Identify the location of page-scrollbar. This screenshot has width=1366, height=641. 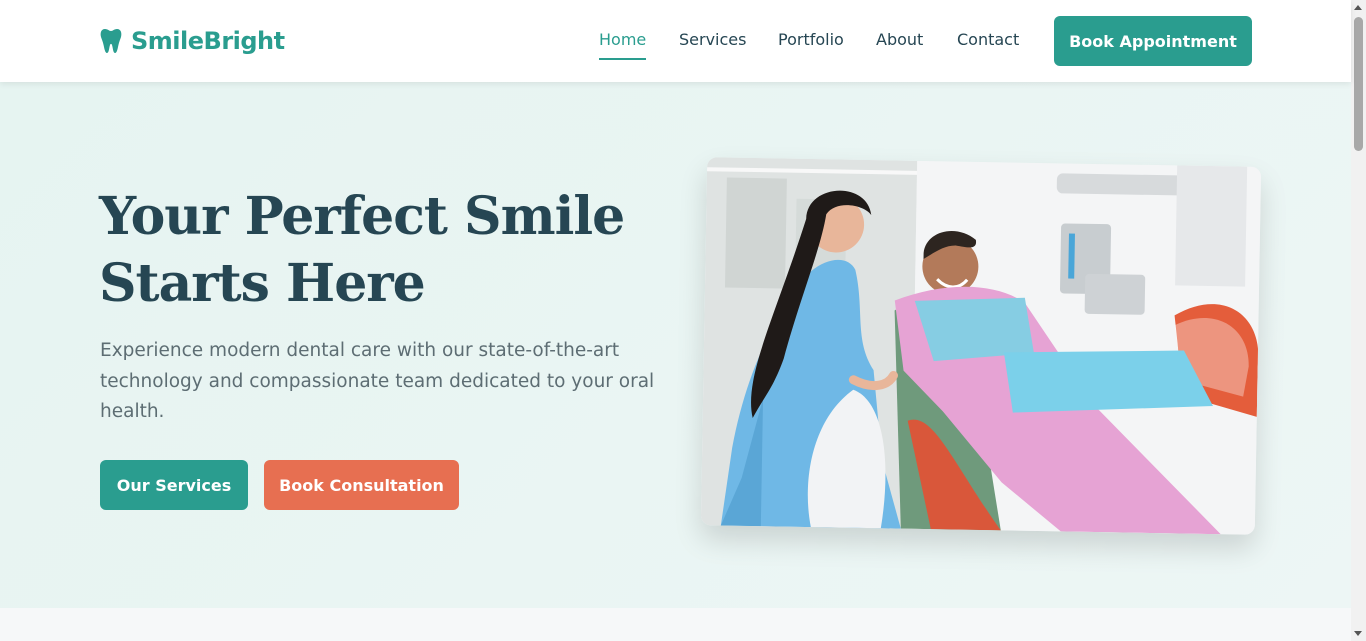
(1358, 320).